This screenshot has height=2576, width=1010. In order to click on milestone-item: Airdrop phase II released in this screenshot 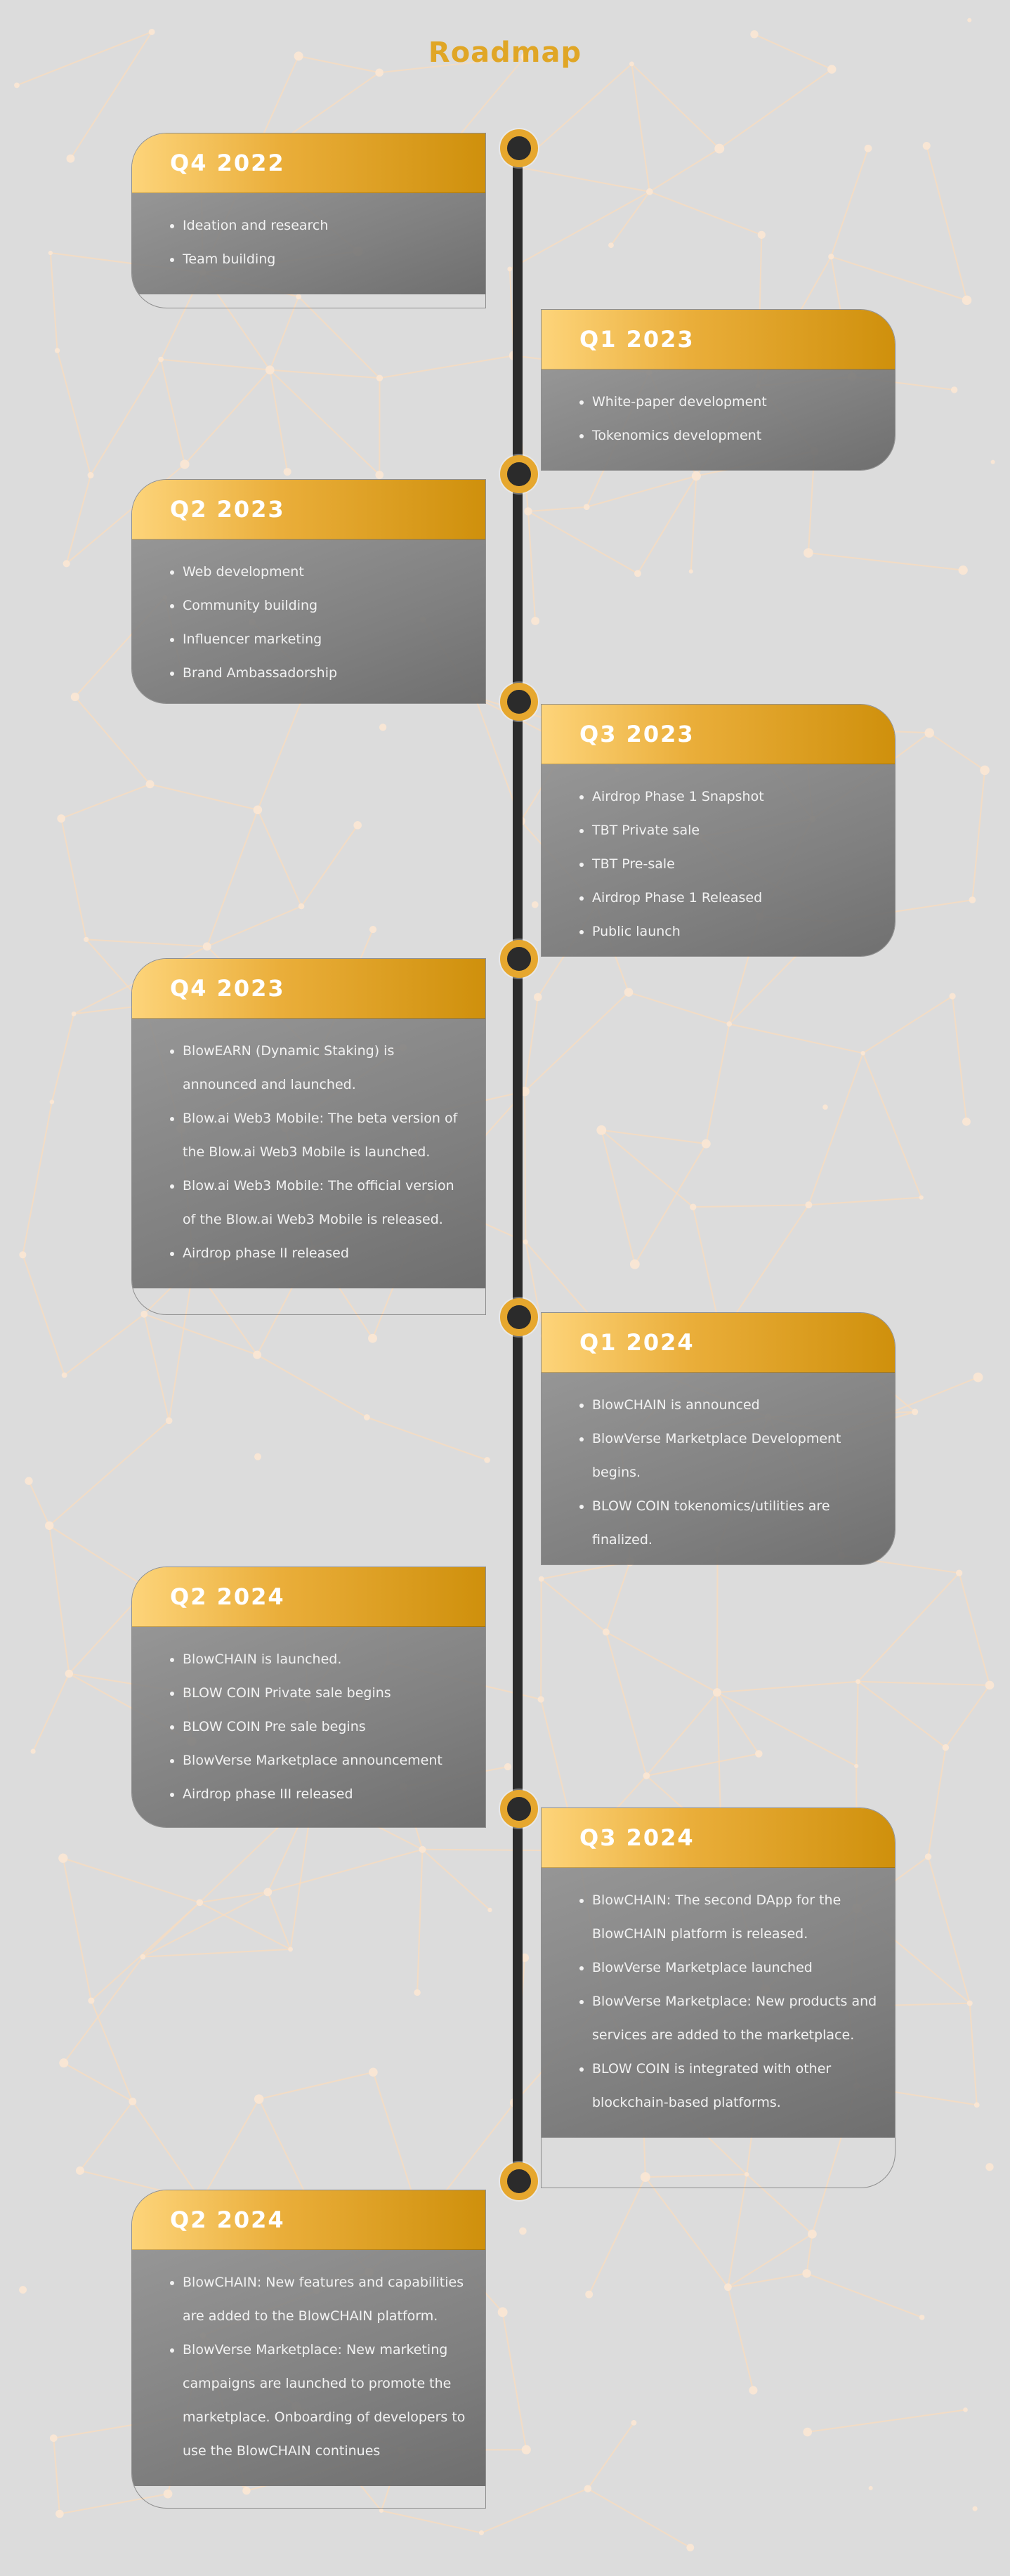, I will do `click(325, 1253)`.